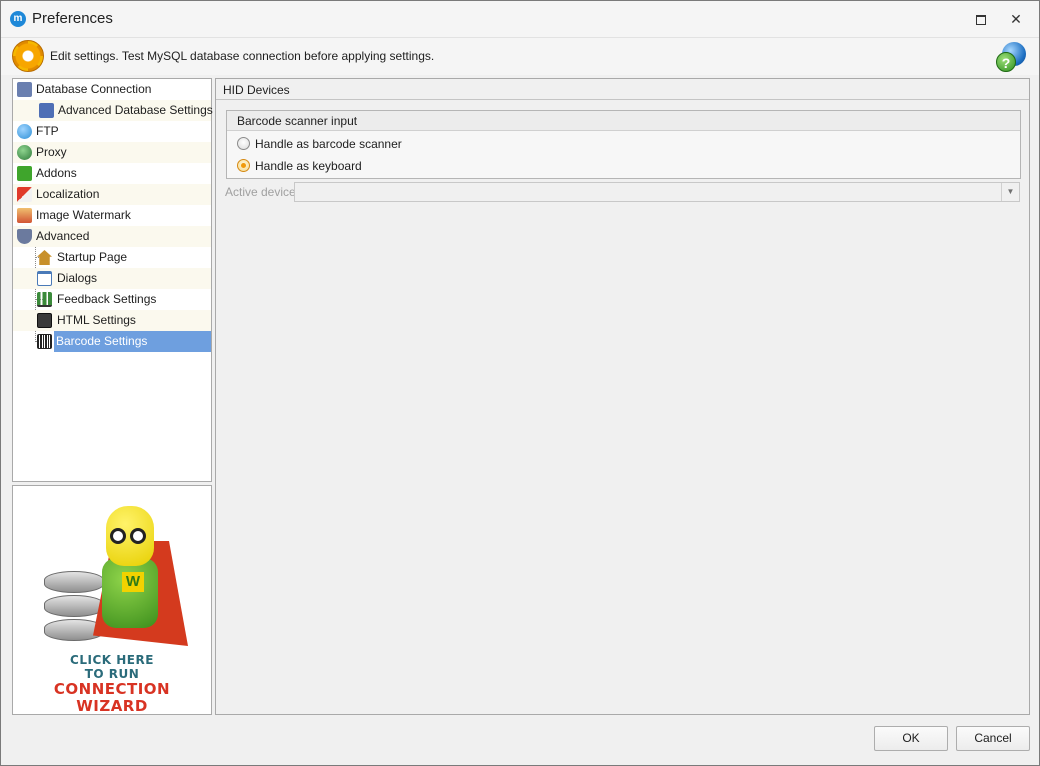 The image size is (1040, 766). Describe the element at coordinates (47, 131) in the screenshot. I see `tree-item-label: FTP` at that location.